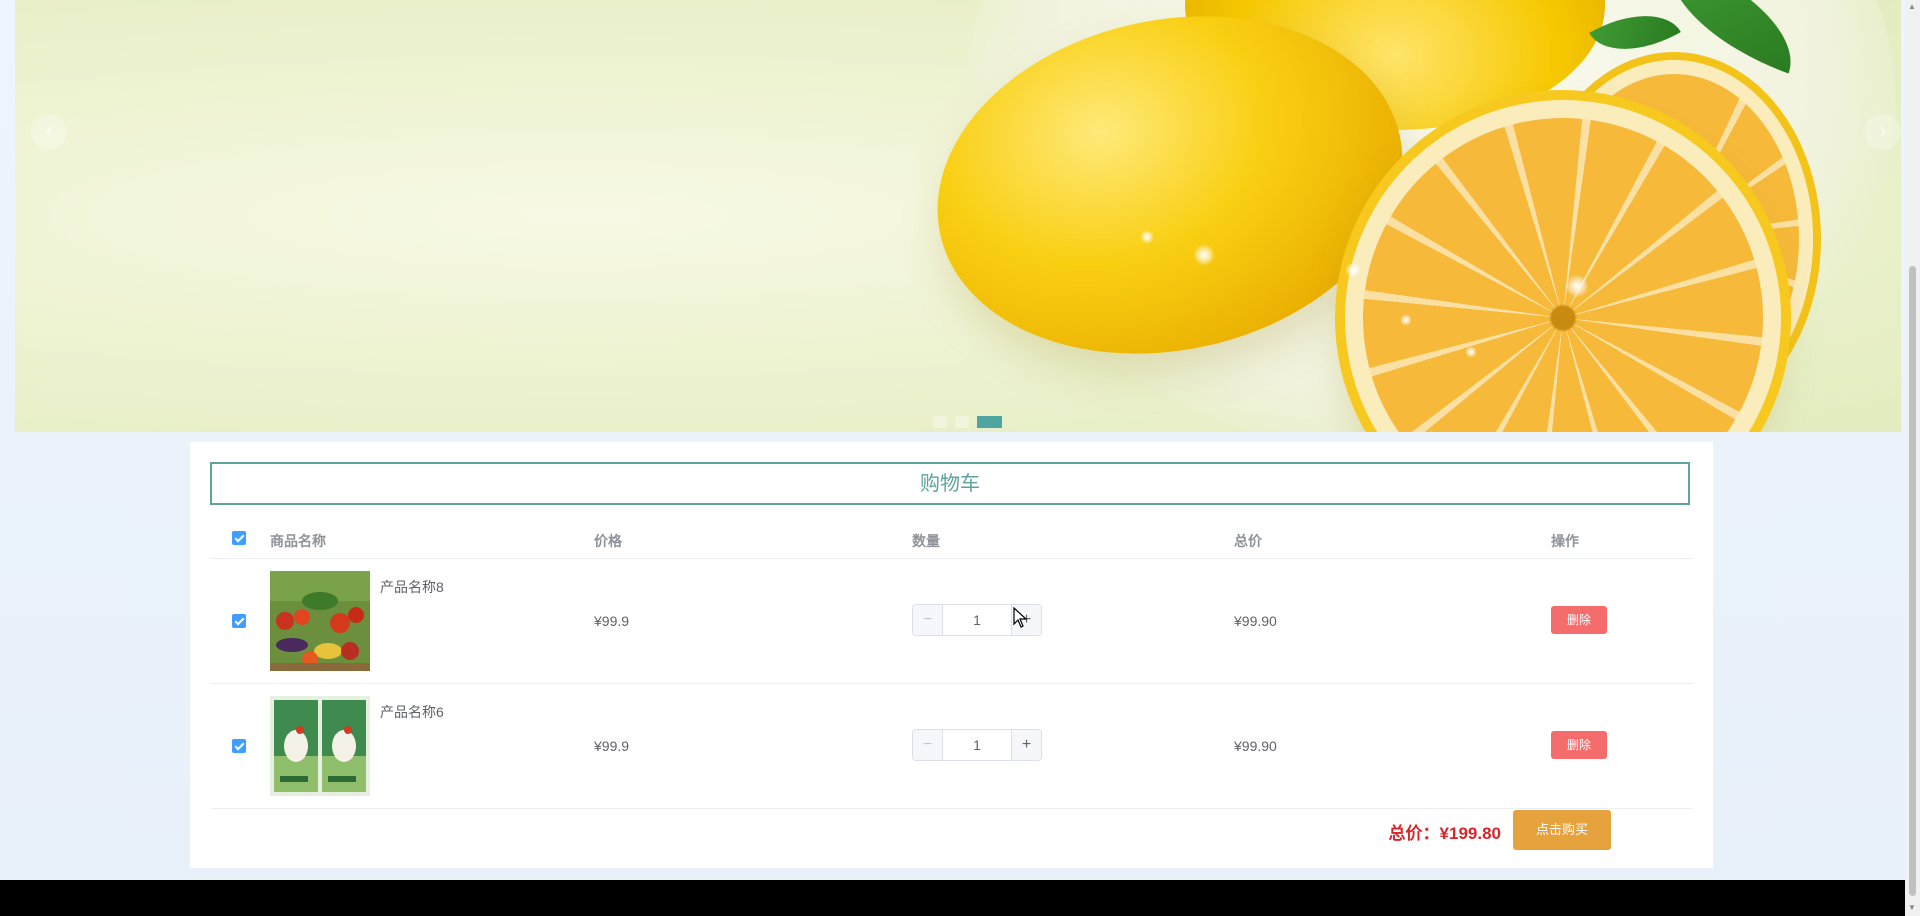 The height and width of the screenshot is (916, 1920). Describe the element at coordinates (320, 621) in the screenshot. I see `product-image-vegetables` at that location.